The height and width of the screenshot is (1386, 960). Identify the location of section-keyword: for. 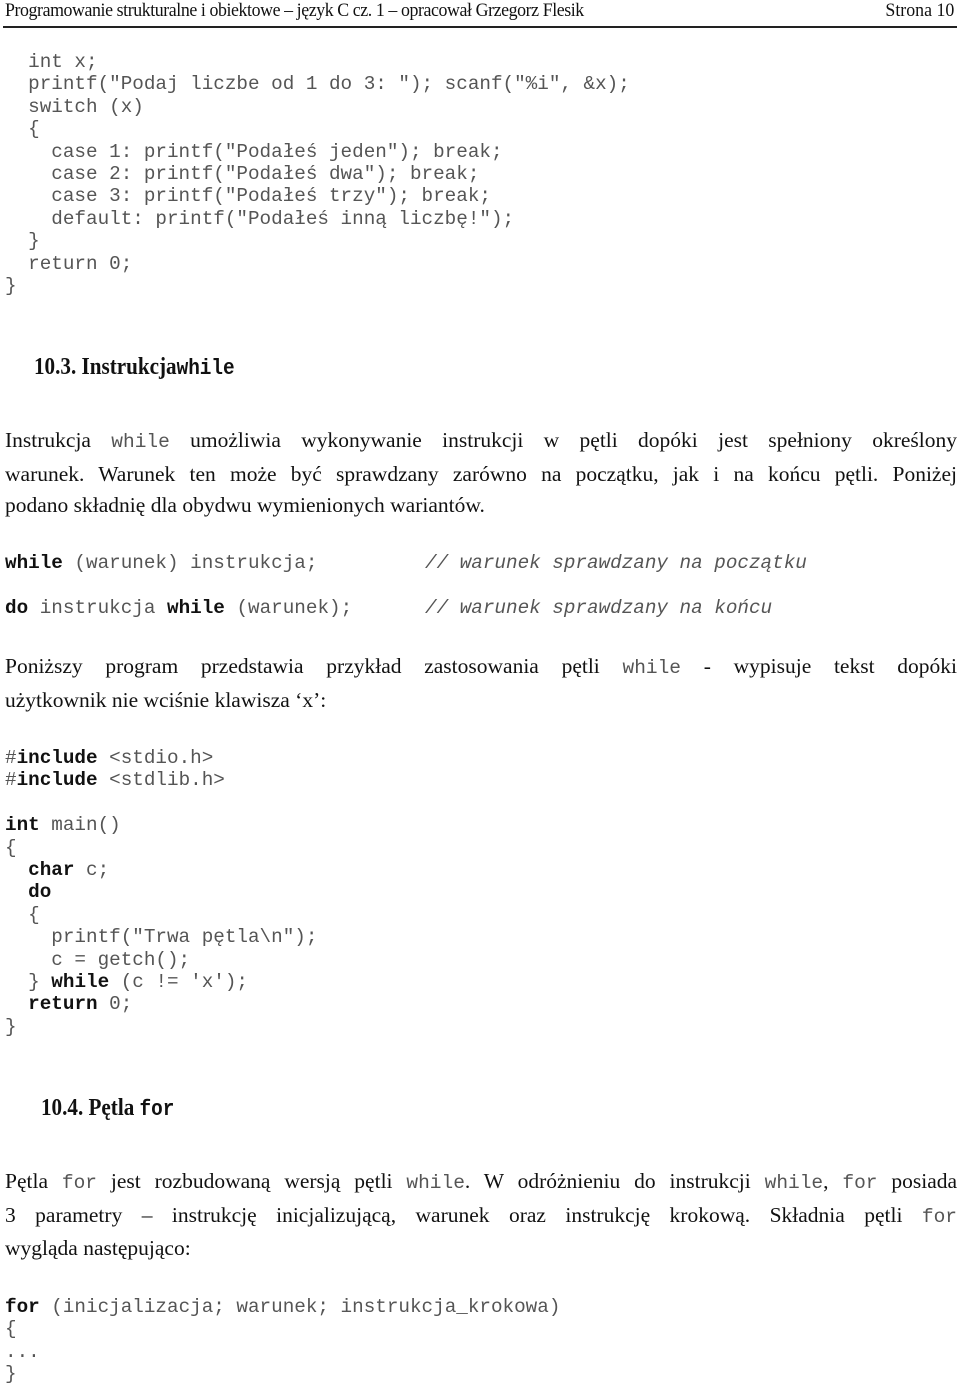
(157, 1109).